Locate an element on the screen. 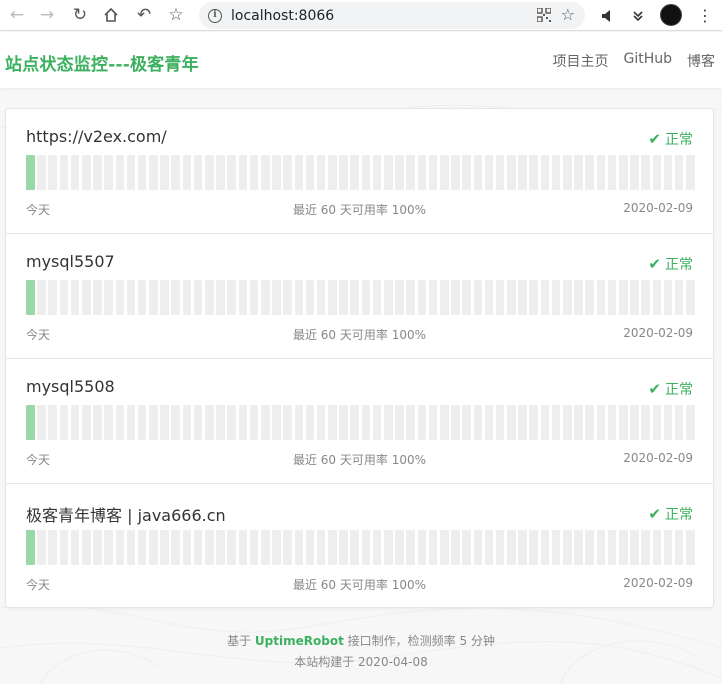 The height and width of the screenshot is (684, 722). url-text: localhost:8066 is located at coordinates (282, 16).